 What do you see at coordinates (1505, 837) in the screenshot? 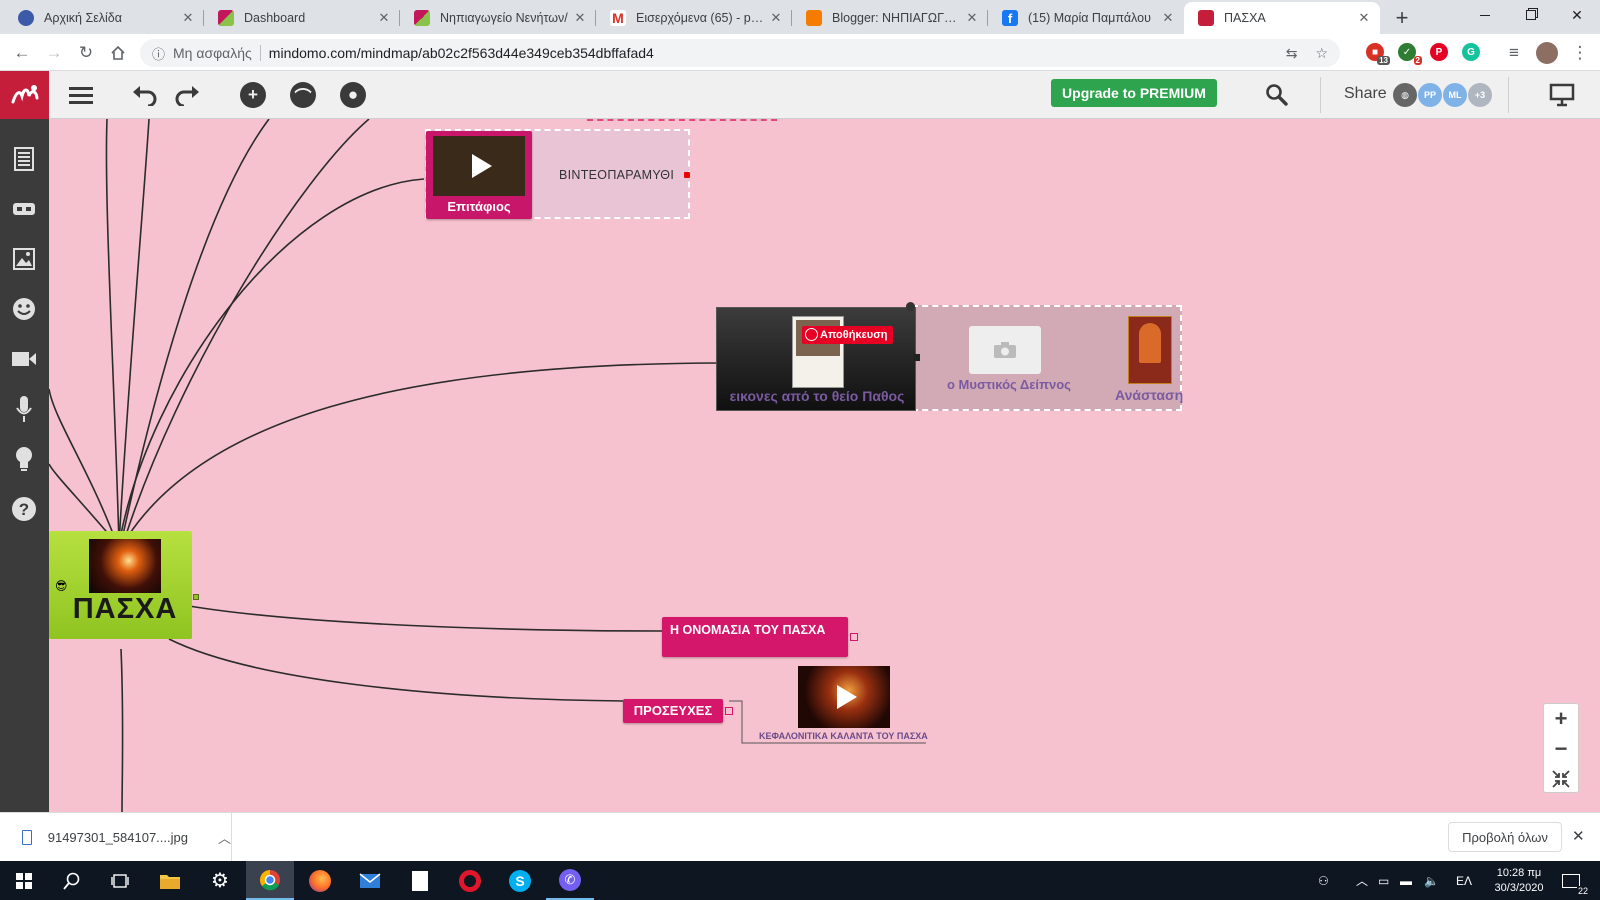
I see `show-all-downloads-button: Προβολή όλων` at bounding box center [1505, 837].